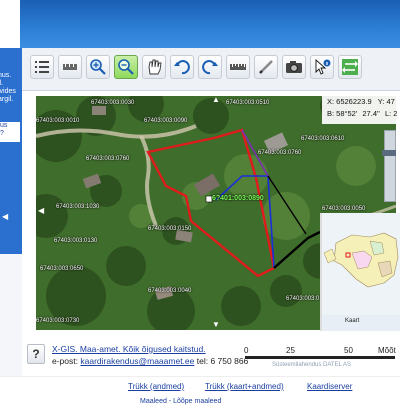  What do you see at coordinates (386, 101) in the screenshot?
I see `coord-y: Y: 47` at bounding box center [386, 101].